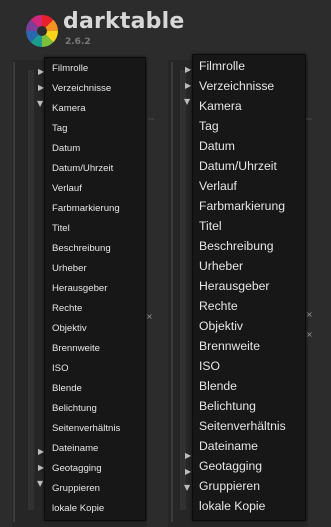  What do you see at coordinates (78, 42) in the screenshot?
I see `app-version: 2.6.2` at bounding box center [78, 42].